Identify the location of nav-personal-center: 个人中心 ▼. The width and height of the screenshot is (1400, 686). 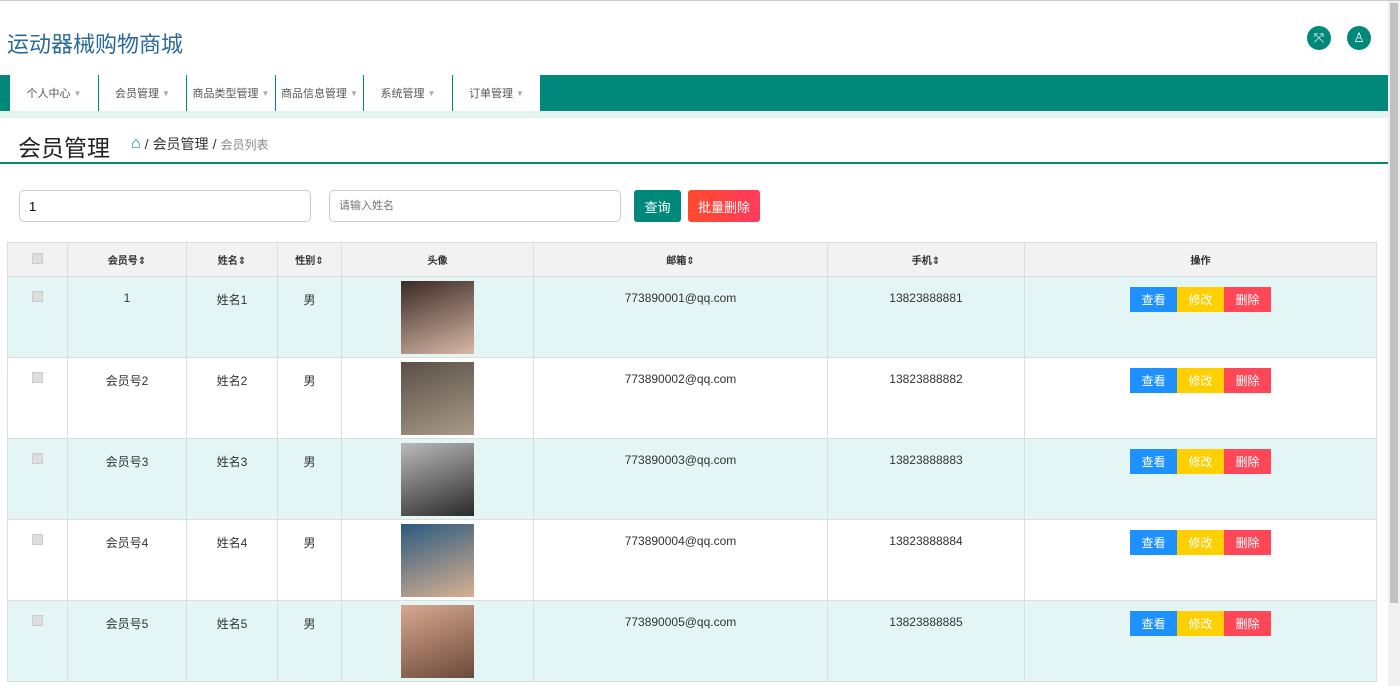
(54, 93).